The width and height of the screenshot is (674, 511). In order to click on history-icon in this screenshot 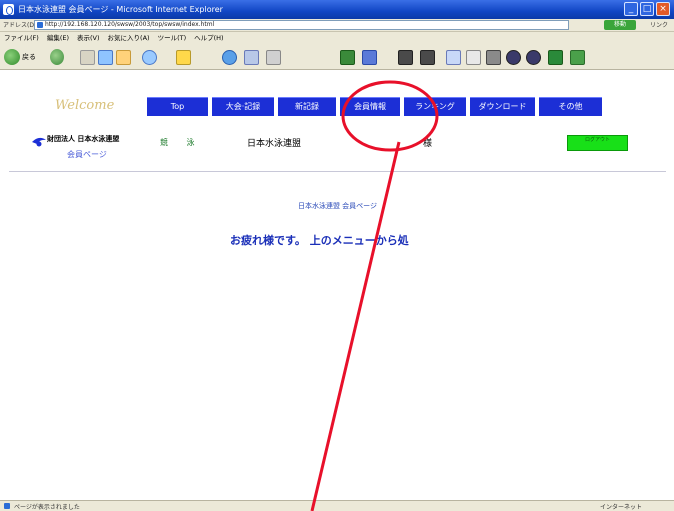, I will do `click(229, 57)`.